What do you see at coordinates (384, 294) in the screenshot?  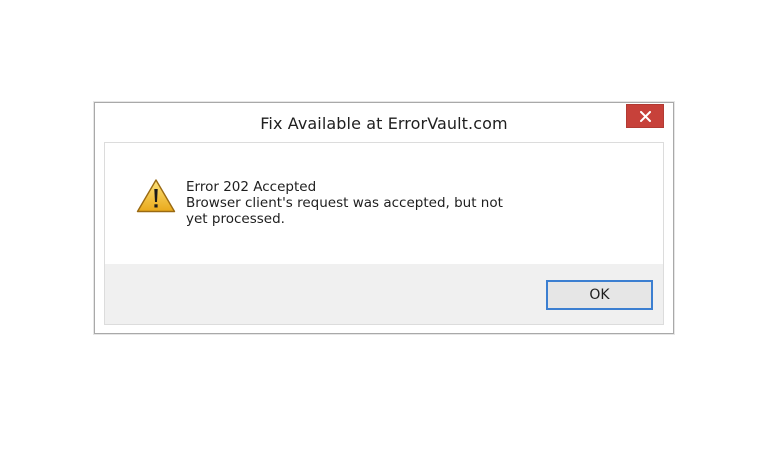 I see `button-bar: OK` at bounding box center [384, 294].